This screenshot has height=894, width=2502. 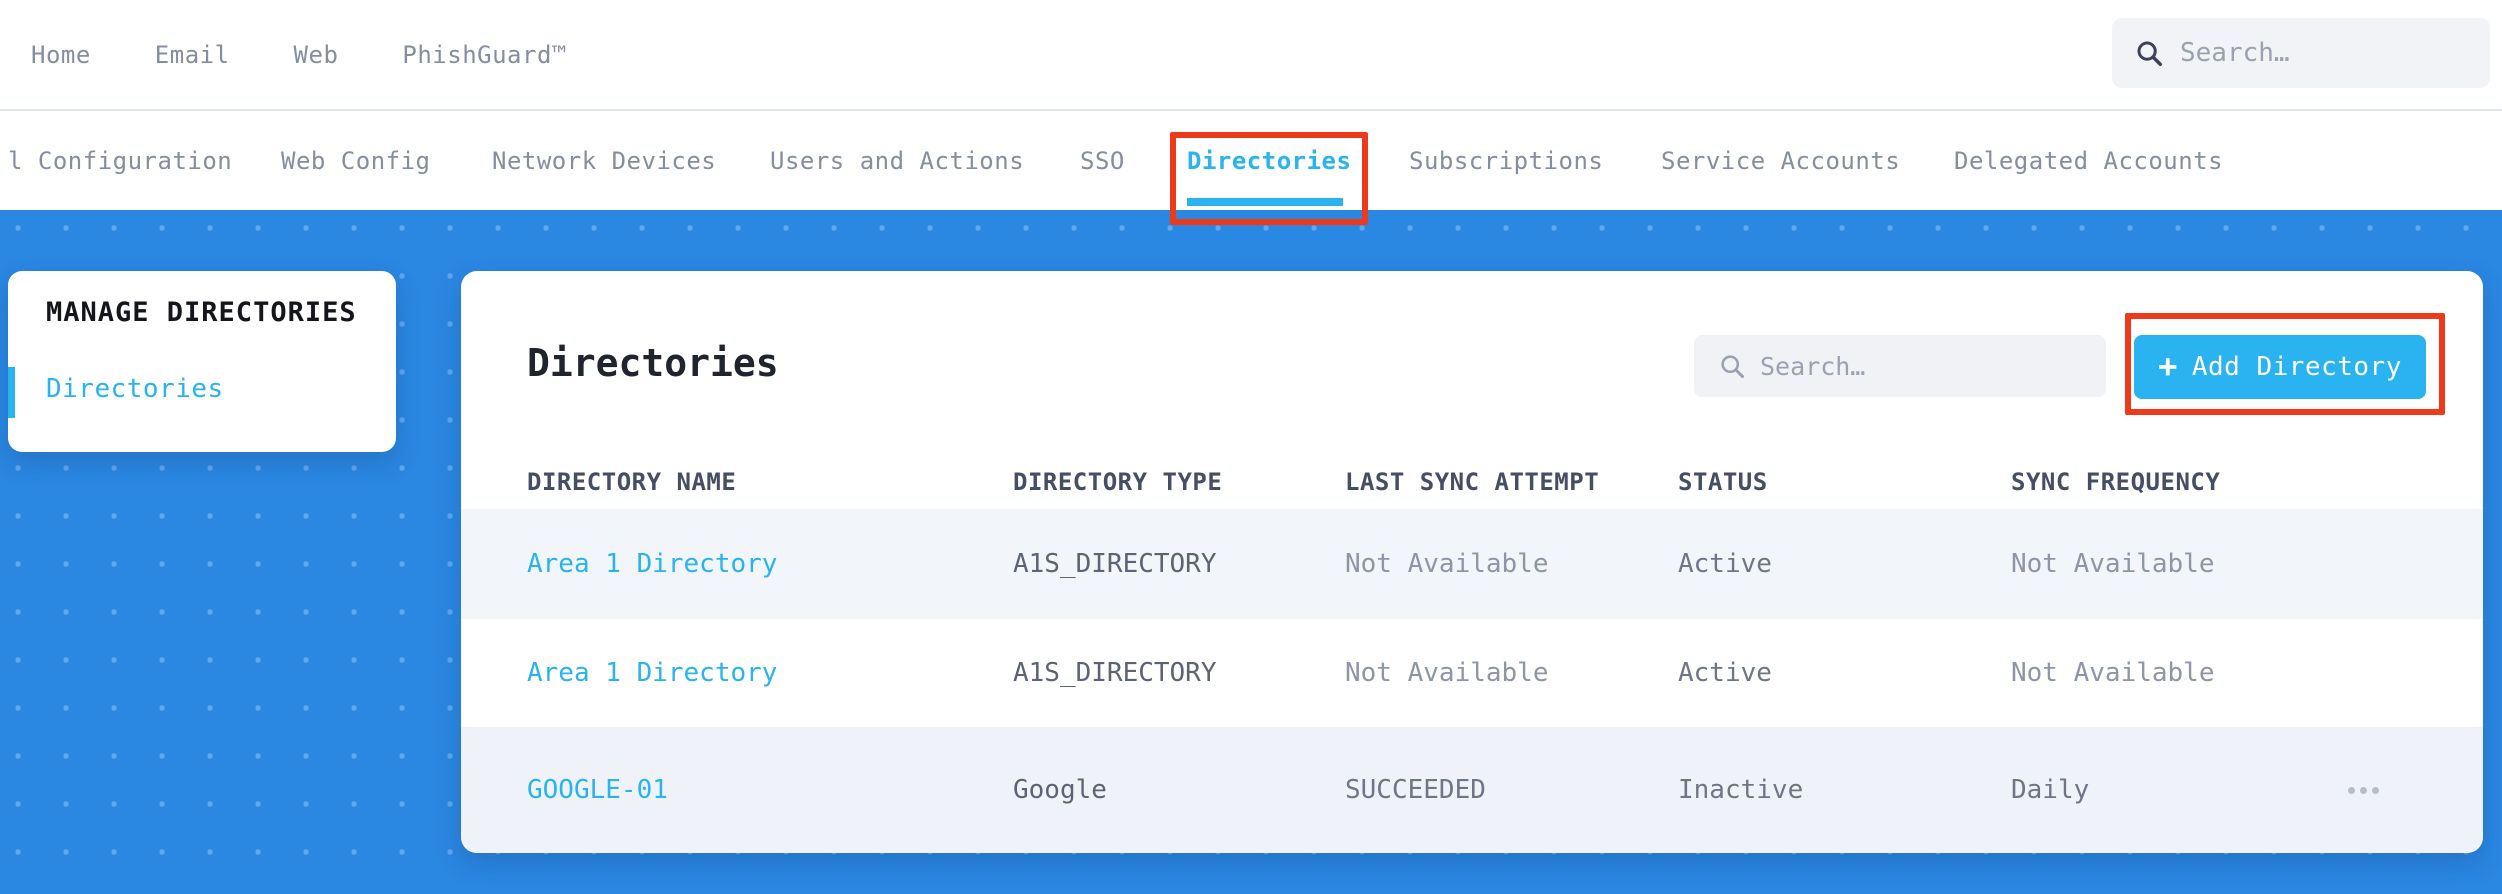 I want to click on active-item-indicator, so click(x=11, y=392).